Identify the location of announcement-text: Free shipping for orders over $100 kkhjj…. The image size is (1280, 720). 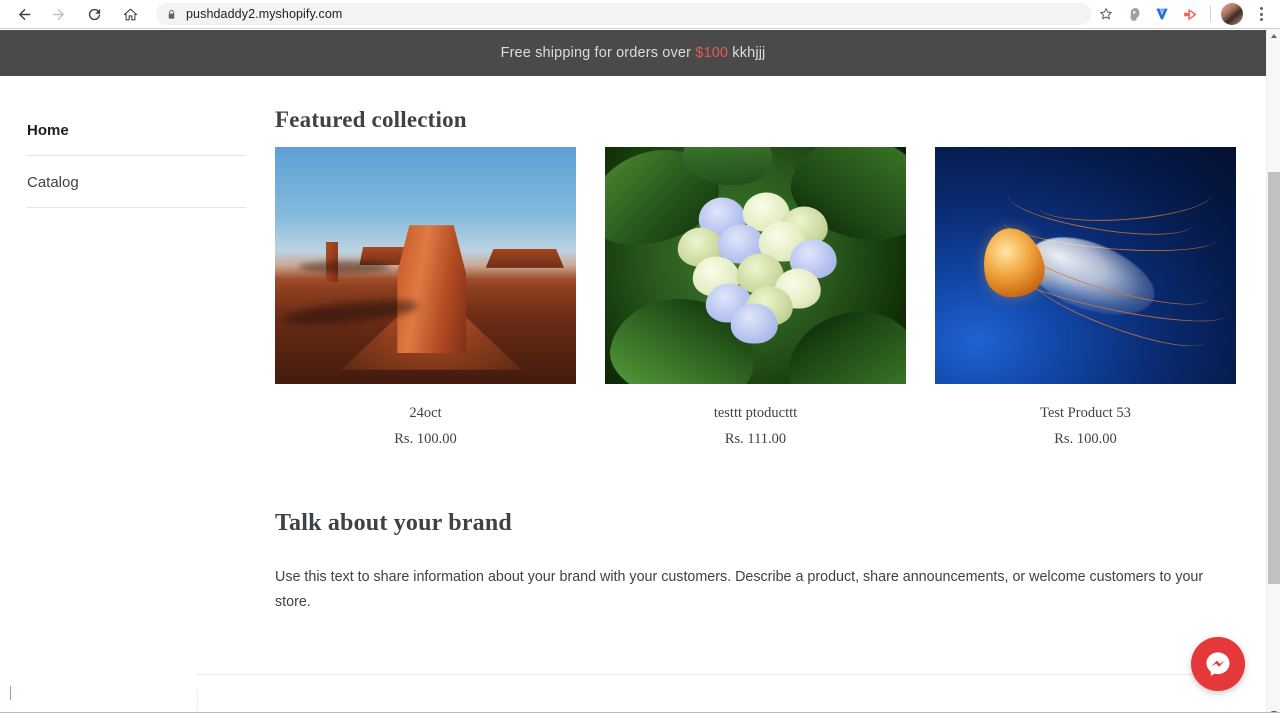
(633, 53).